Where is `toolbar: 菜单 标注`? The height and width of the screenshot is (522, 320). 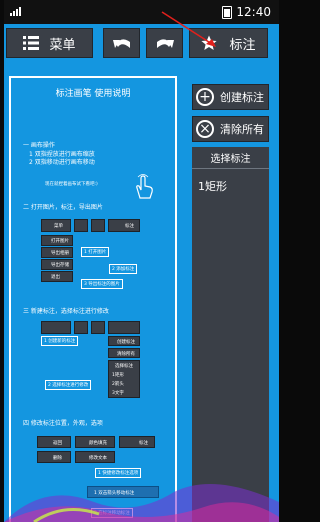
toolbar: 菜单 标注 is located at coordinates (141, 43).